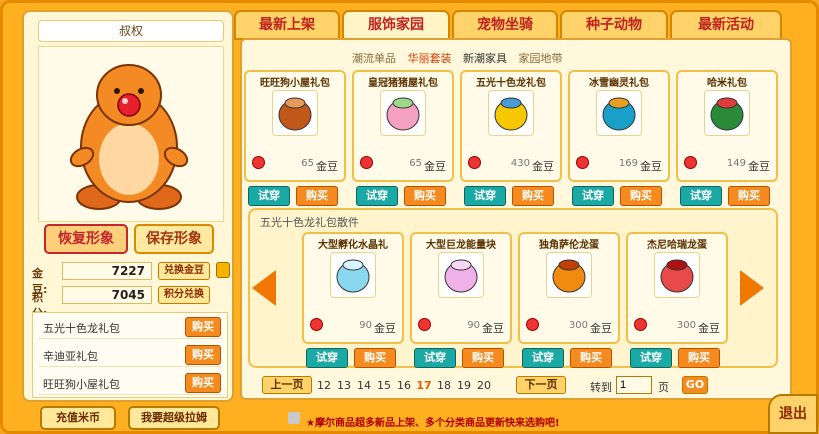 Image resolution: width=819 pixels, height=434 pixels. Describe the element at coordinates (569, 288) in the screenshot. I see `item-card: 独角萨伦龙蛋 300 金豆` at that location.